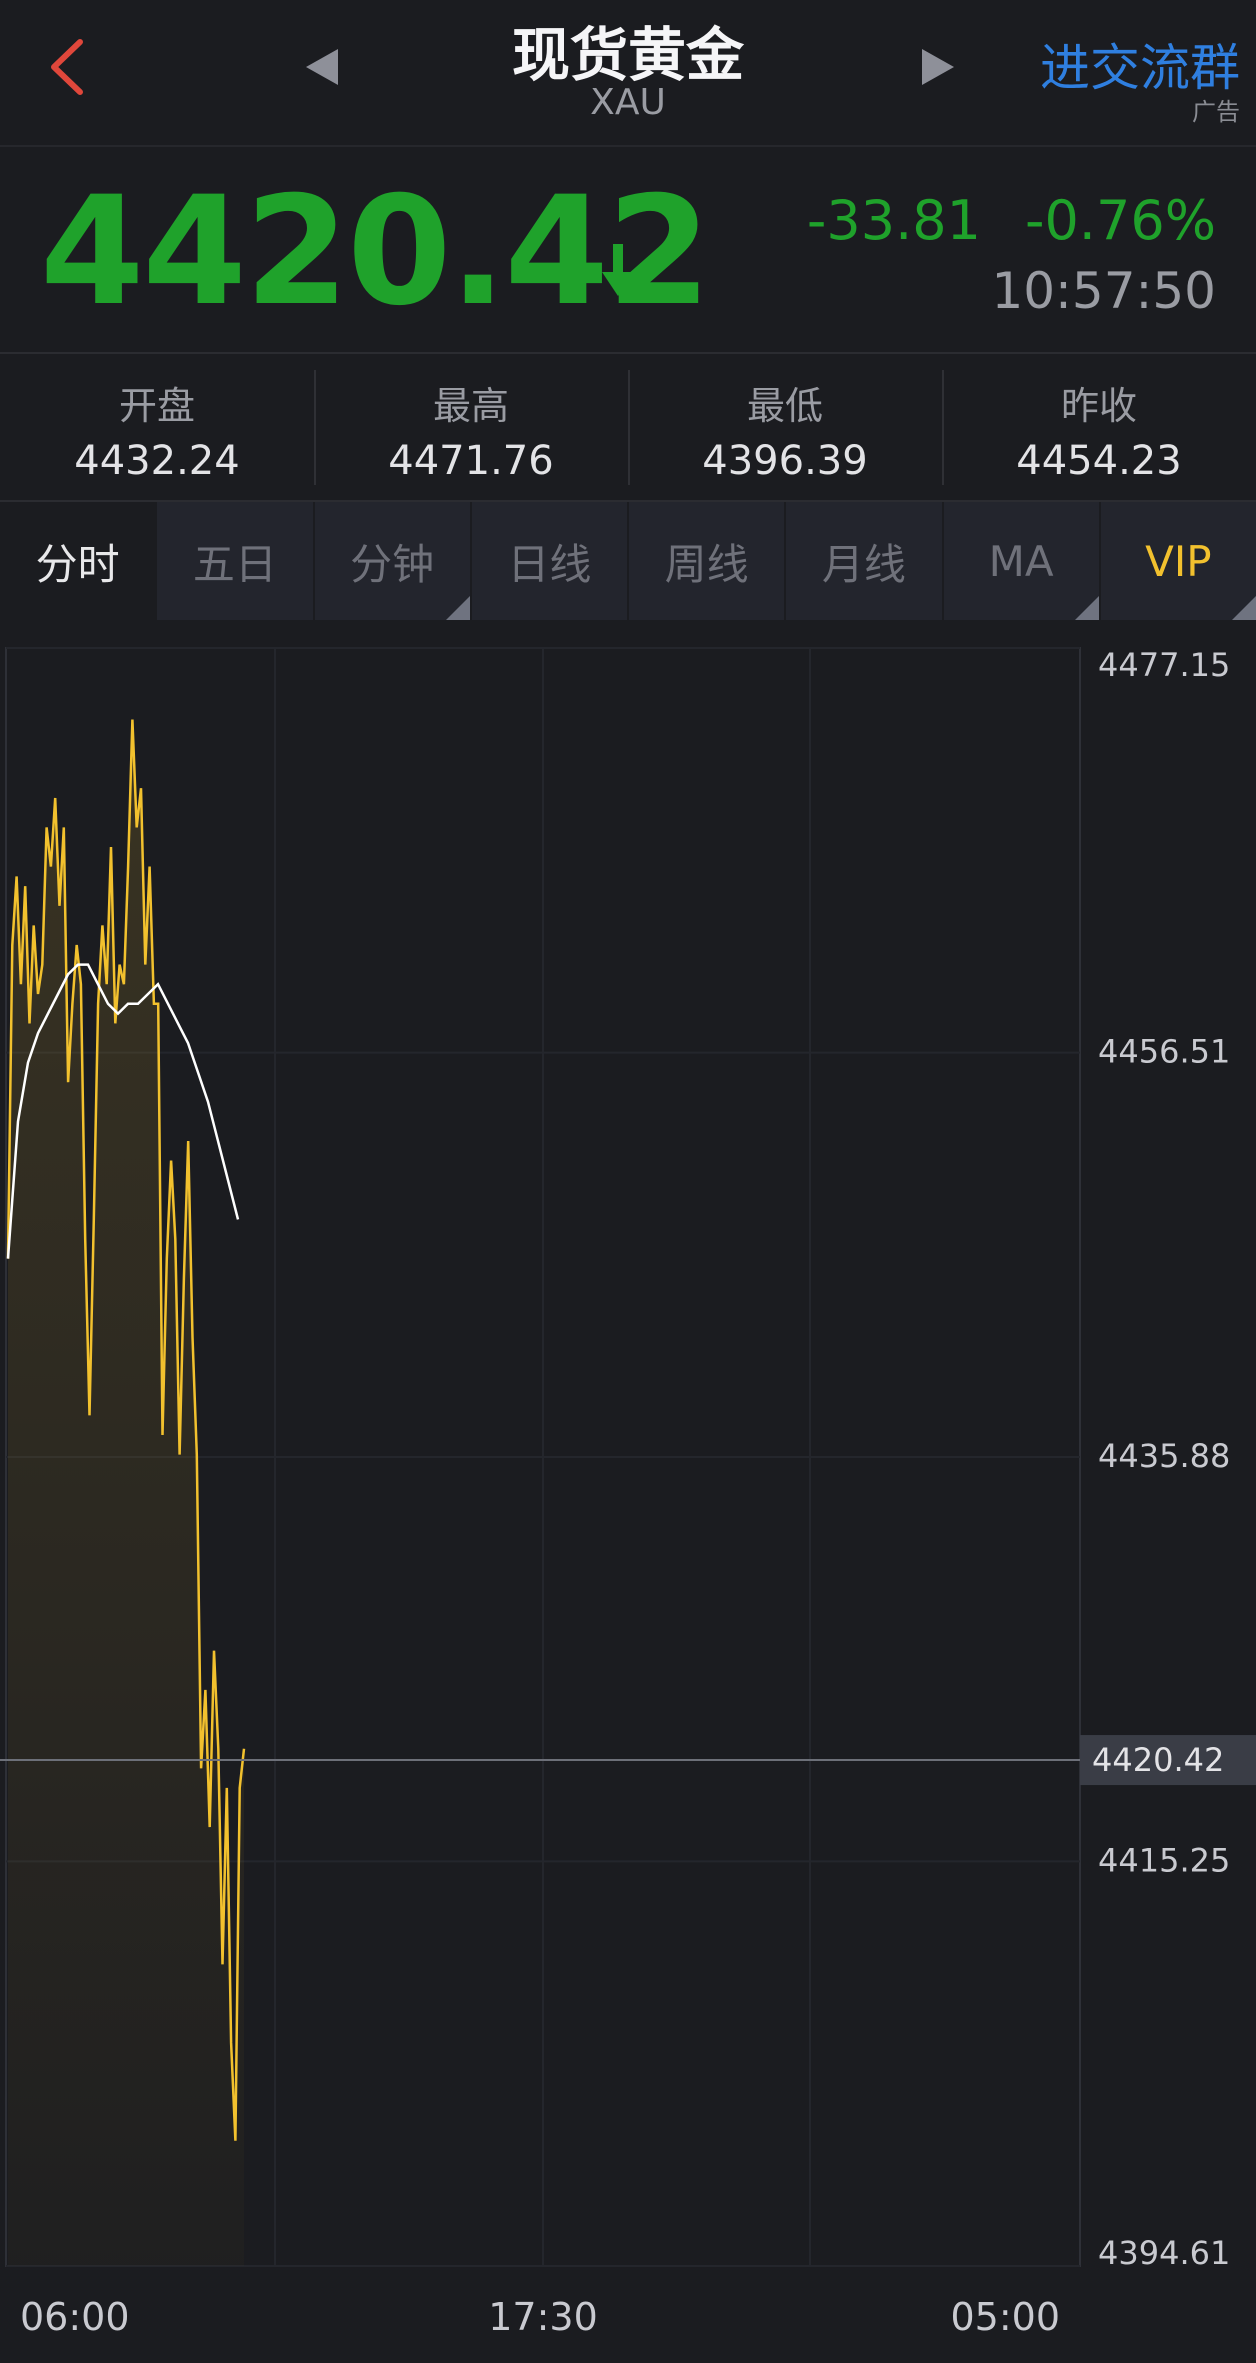  I want to click on tab-label: MA, so click(1021, 561).